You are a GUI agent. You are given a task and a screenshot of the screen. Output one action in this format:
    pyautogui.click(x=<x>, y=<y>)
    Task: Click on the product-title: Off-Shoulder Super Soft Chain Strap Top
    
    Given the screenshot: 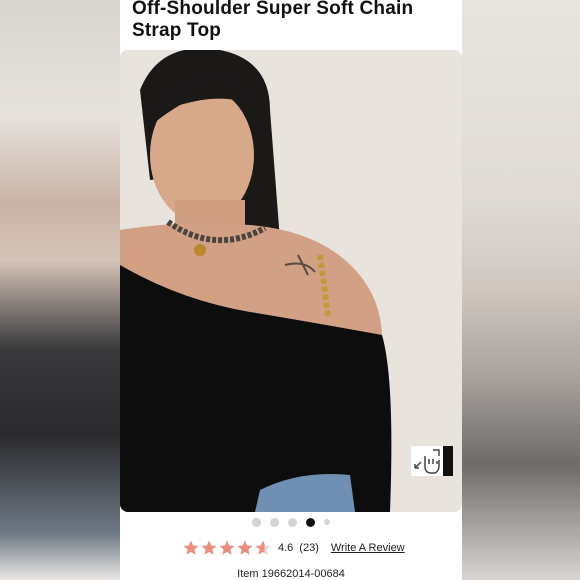 What is the action you would take?
    pyautogui.click(x=273, y=20)
    